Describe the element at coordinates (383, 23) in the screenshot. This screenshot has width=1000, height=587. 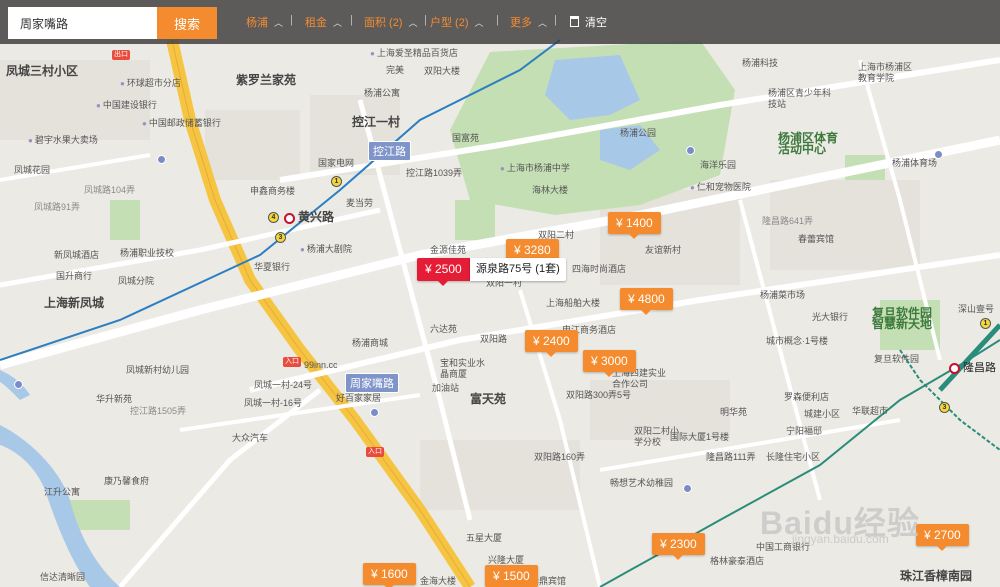
I see `filter-label: 面积 (2)` at that location.